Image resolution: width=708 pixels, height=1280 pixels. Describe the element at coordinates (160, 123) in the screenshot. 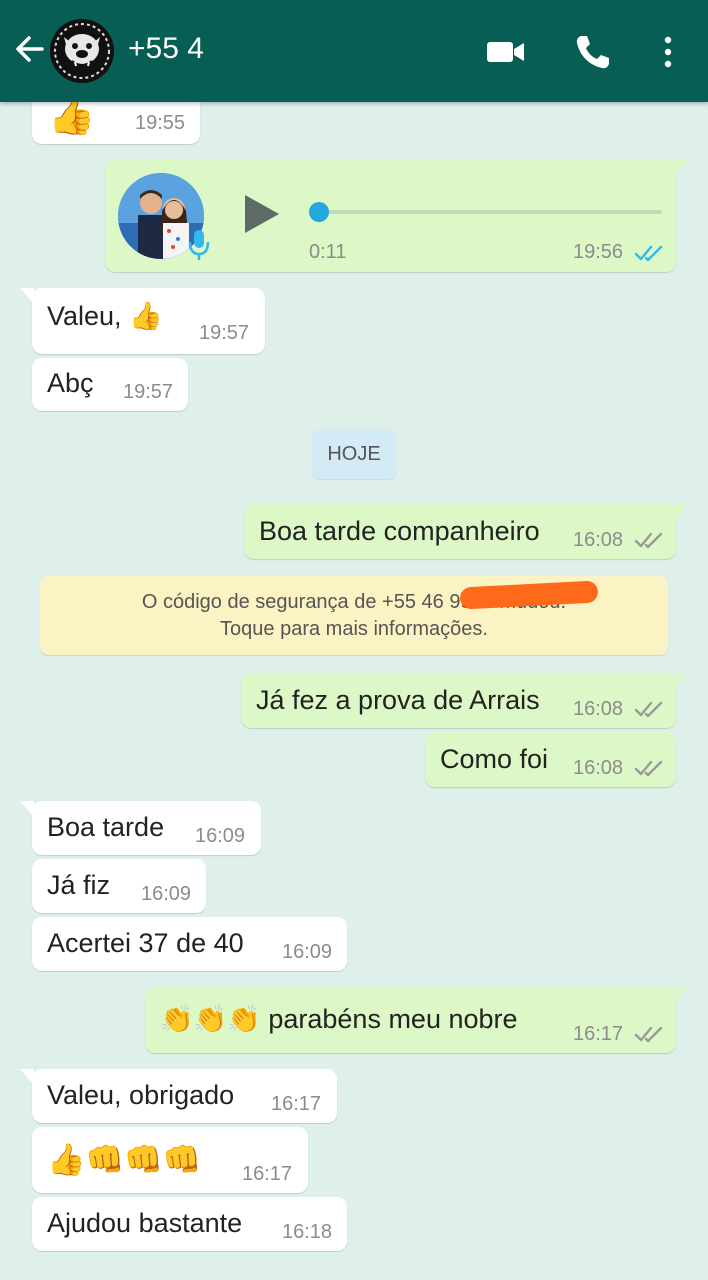

I see `message-time: 19:55` at that location.